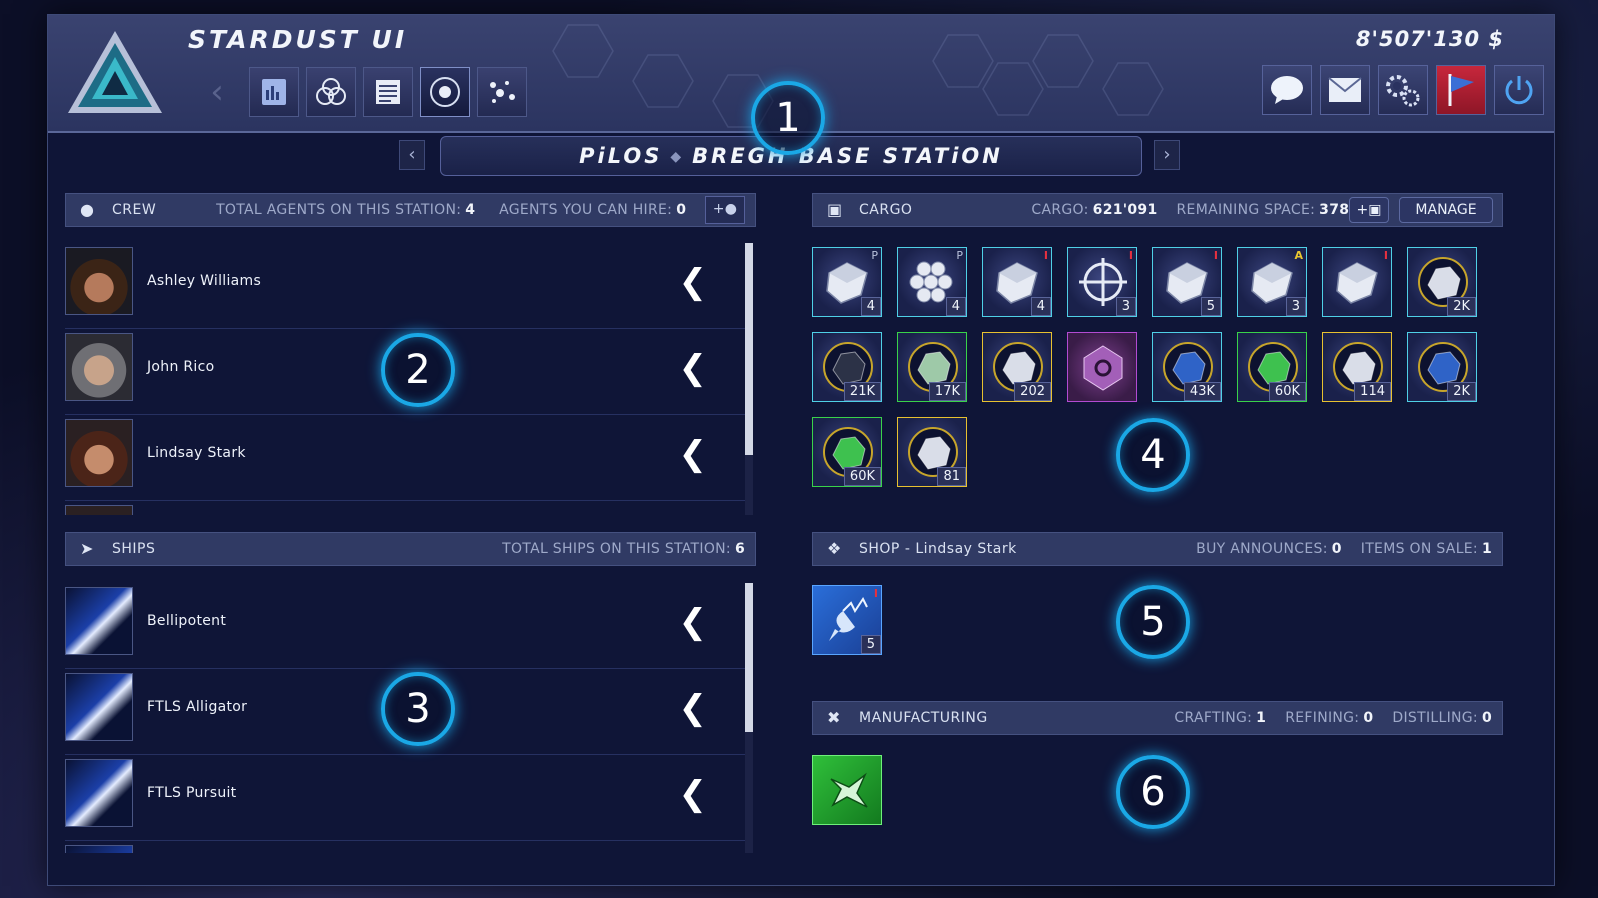 The width and height of the screenshot is (1598, 898). What do you see at coordinates (1202, 391) in the screenshot?
I see `item-quantity: 43K` at bounding box center [1202, 391].